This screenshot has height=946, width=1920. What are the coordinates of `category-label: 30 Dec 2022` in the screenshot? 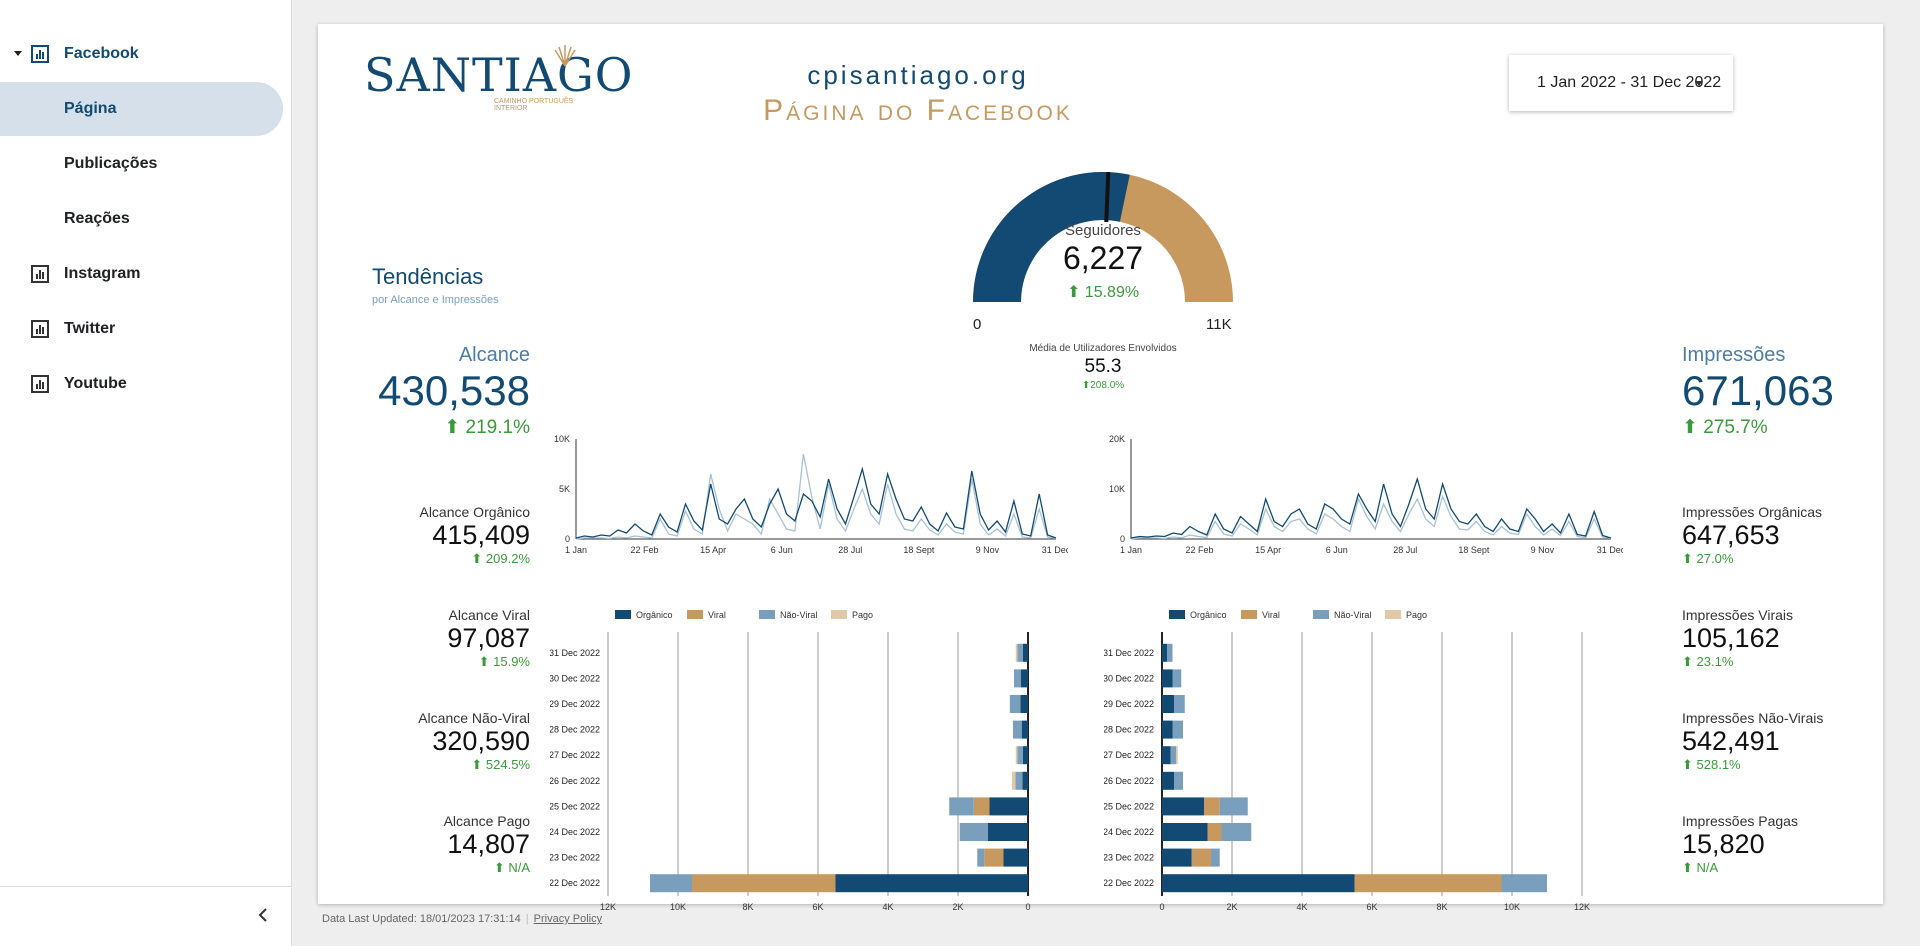 It's located at (575, 678).